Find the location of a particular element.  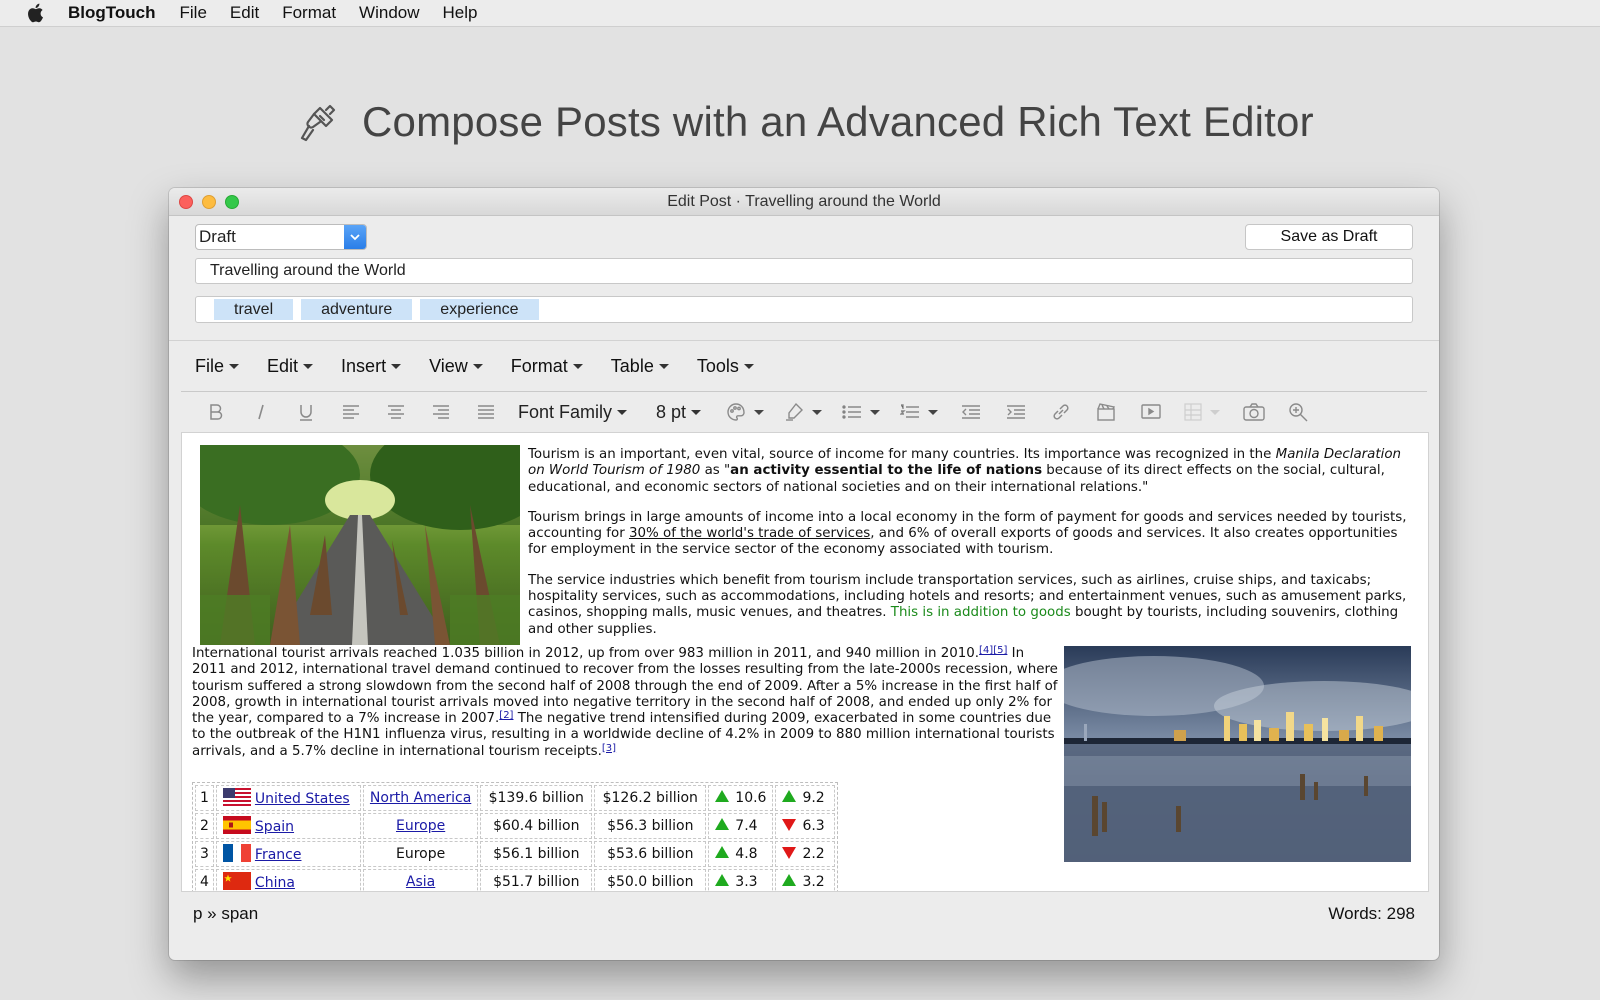

format-toolbar: Font Family 8 pt is located at coordinates (810, 412).